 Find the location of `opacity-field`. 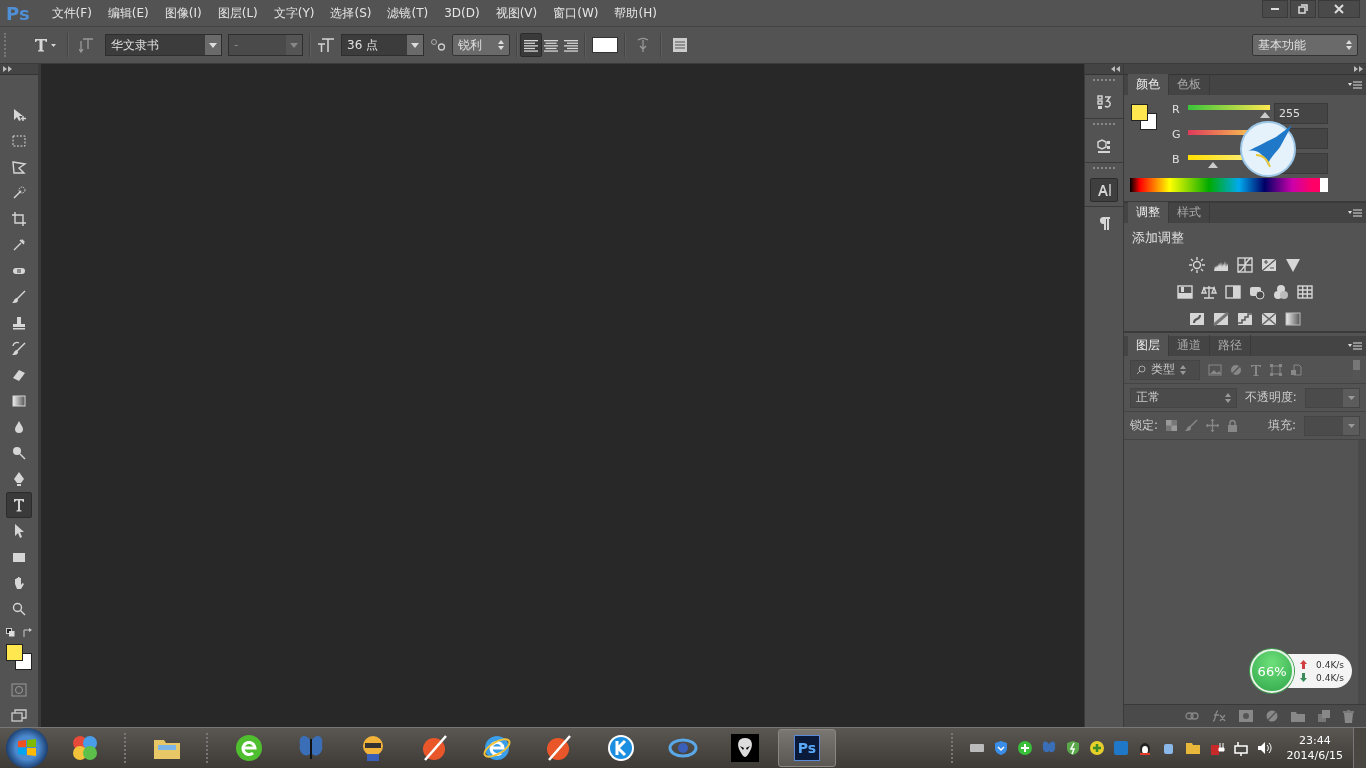

opacity-field is located at coordinates (1332, 397).